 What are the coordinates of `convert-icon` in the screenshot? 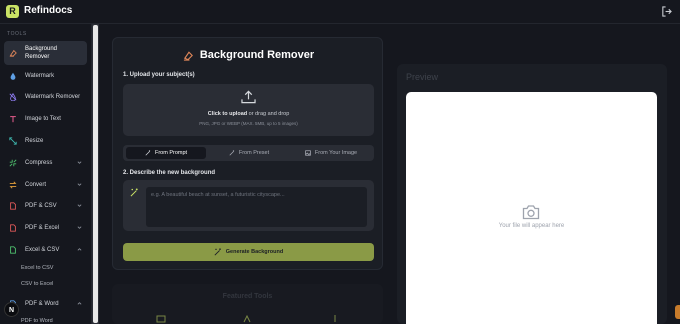 It's located at (13, 185).